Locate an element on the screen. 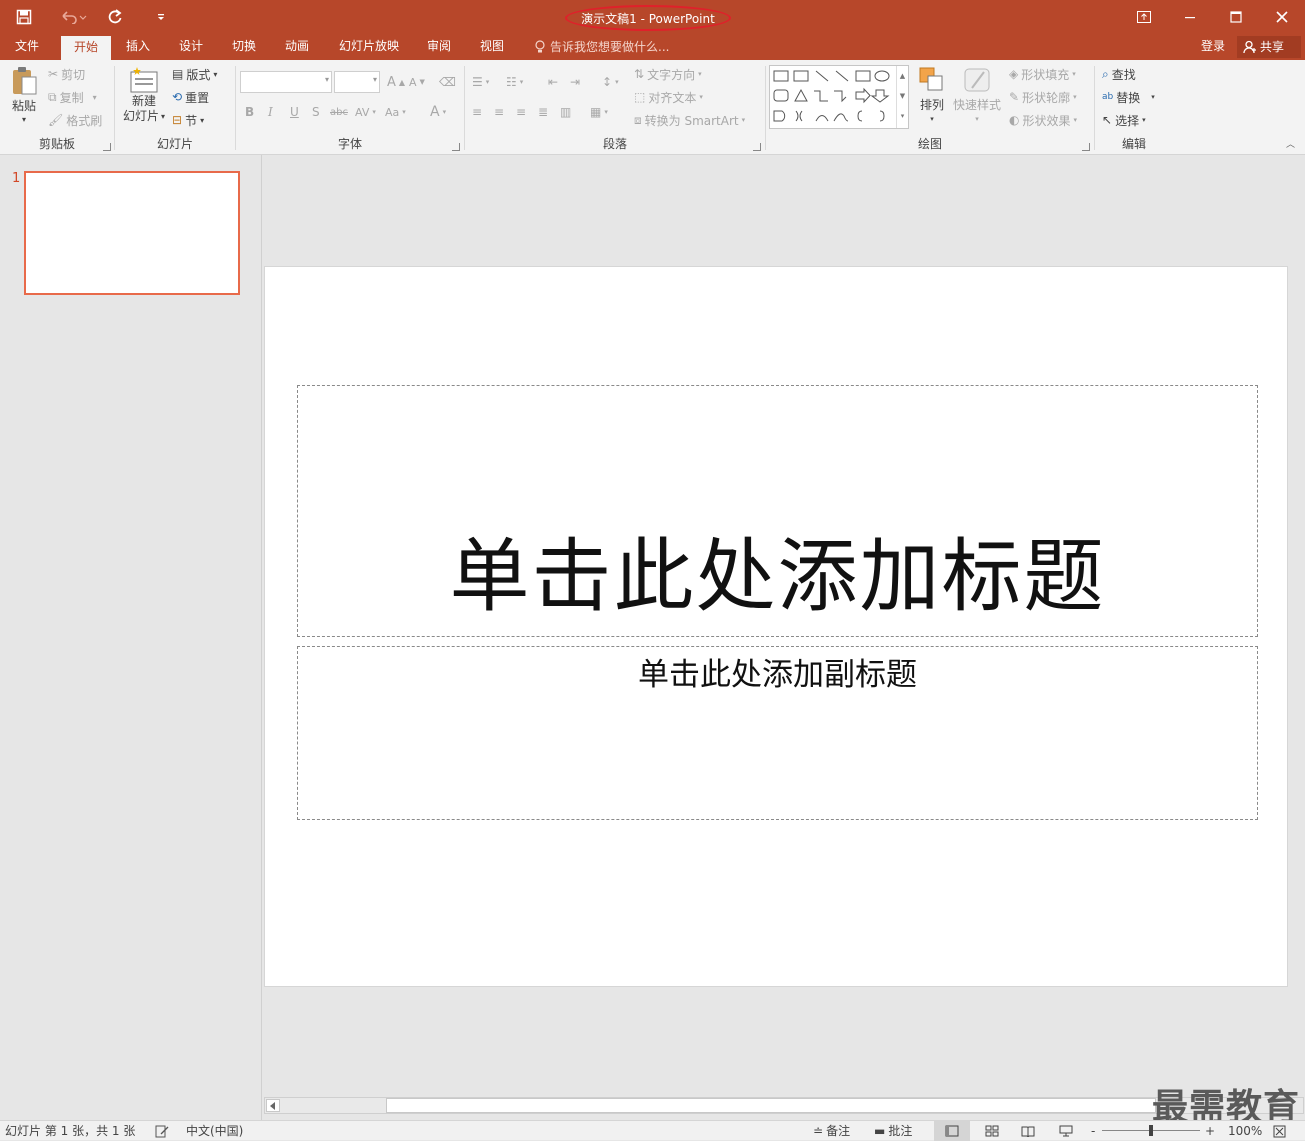 This screenshot has height=1141, width=1305. tab-review: 审阅 is located at coordinates (439, 47).